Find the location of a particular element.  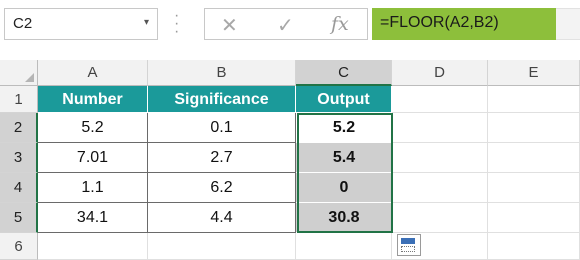

select-all-icon is located at coordinates (29, 77).